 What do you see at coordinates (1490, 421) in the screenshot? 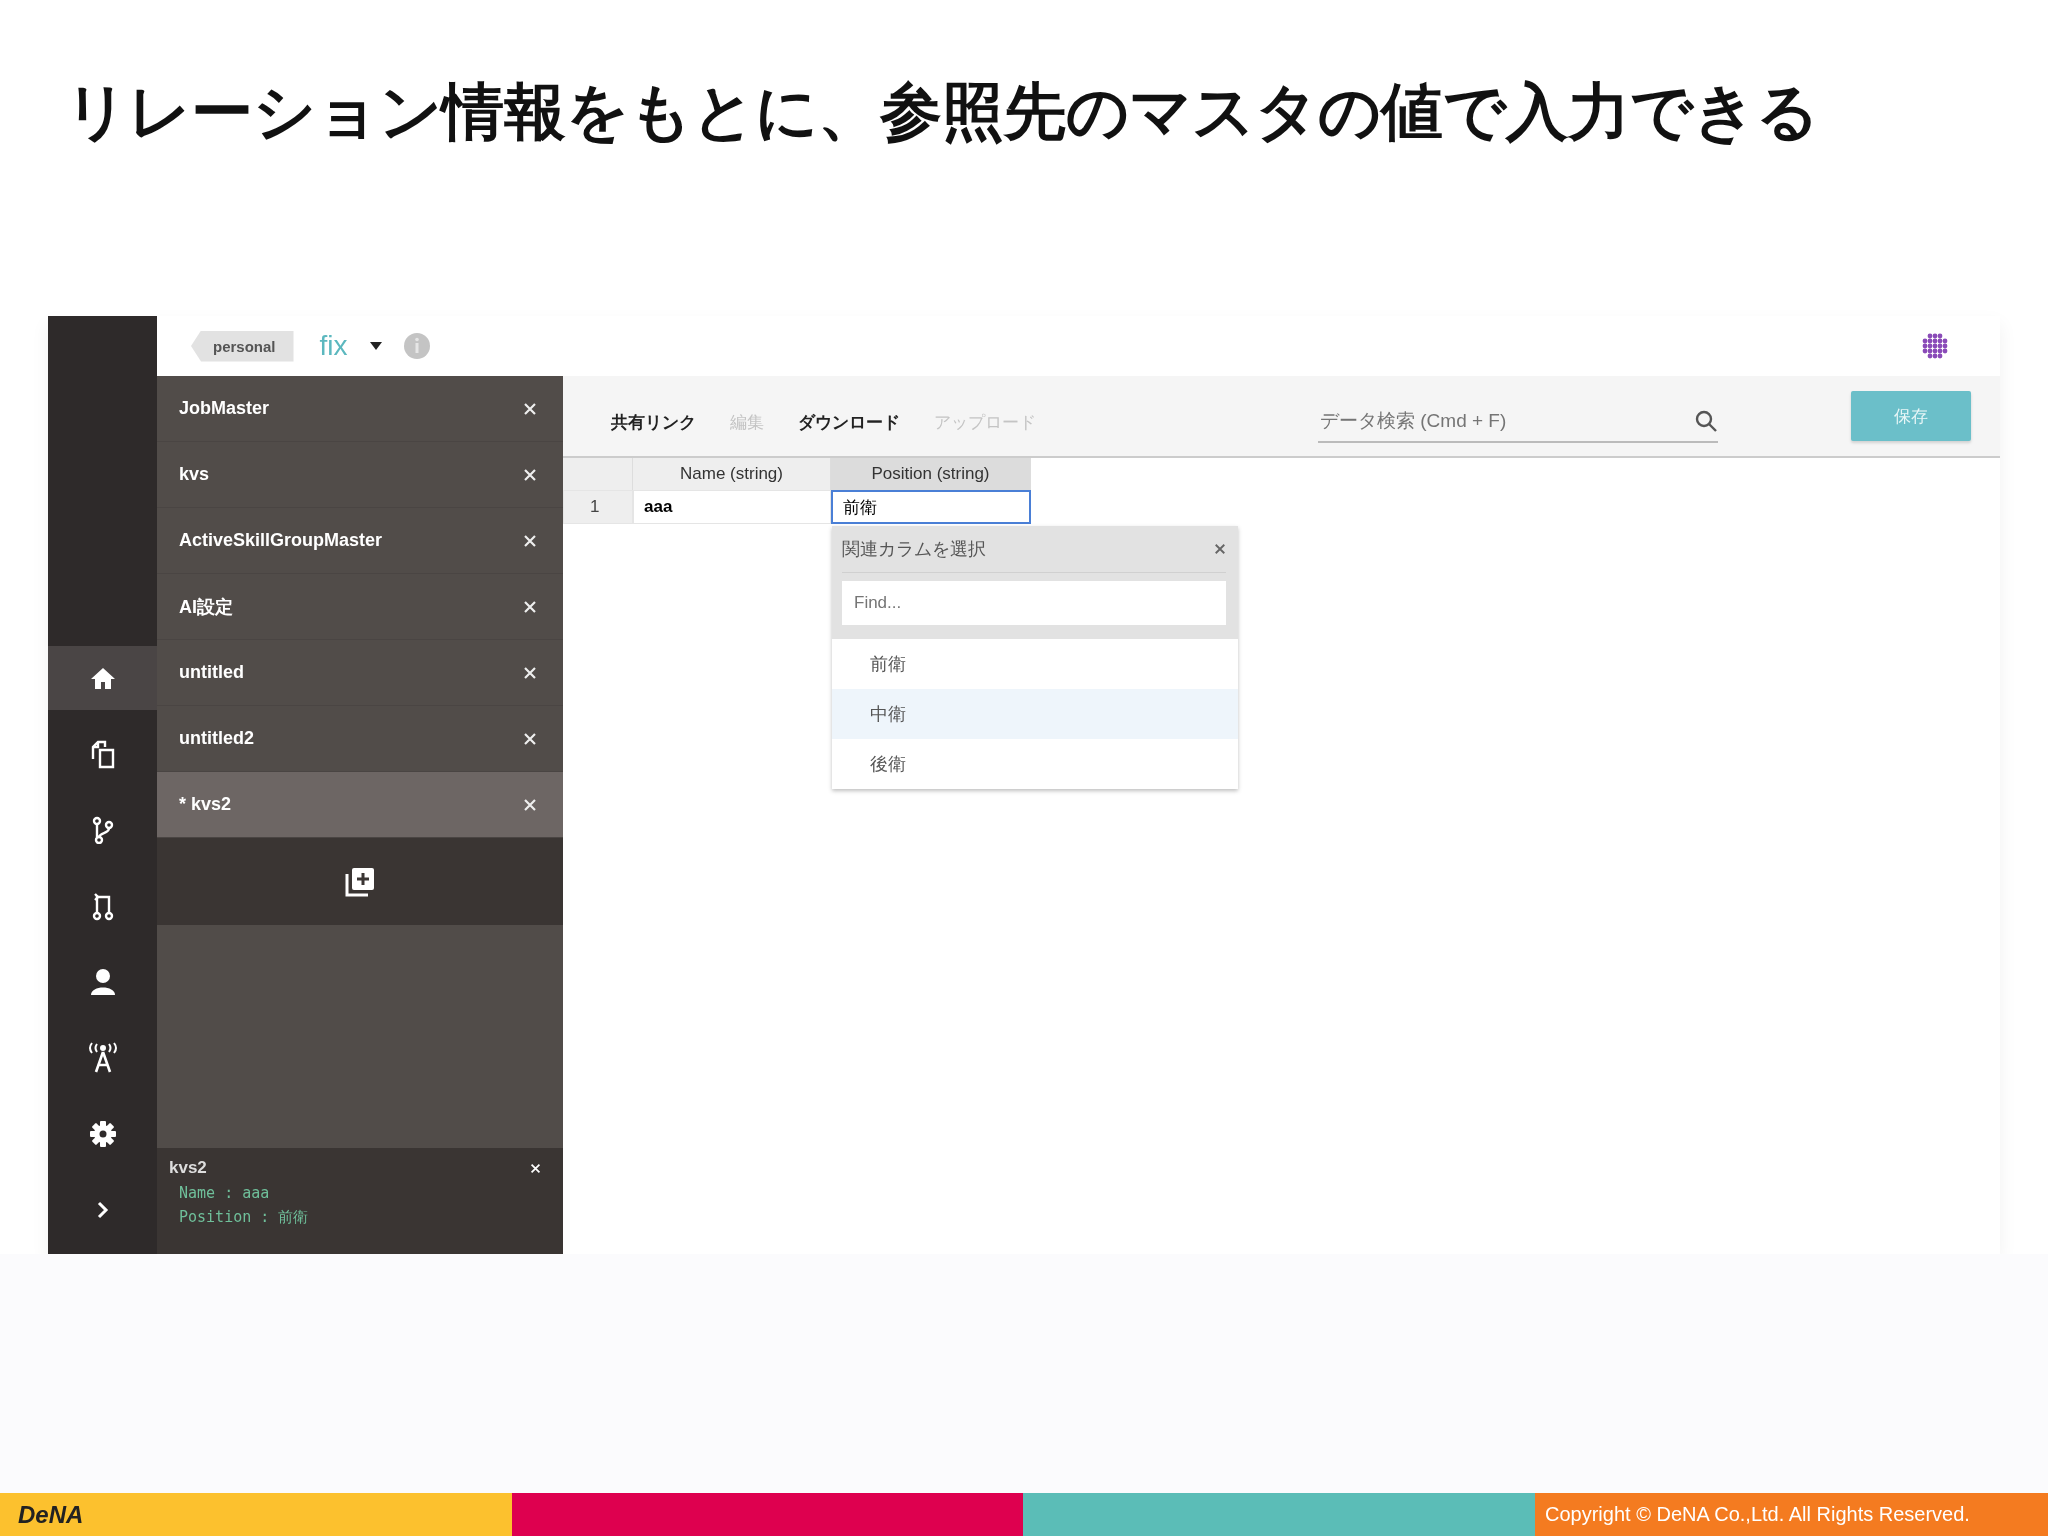
I see `search-field: データ検索 (Cmd + F)` at bounding box center [1490, 421].